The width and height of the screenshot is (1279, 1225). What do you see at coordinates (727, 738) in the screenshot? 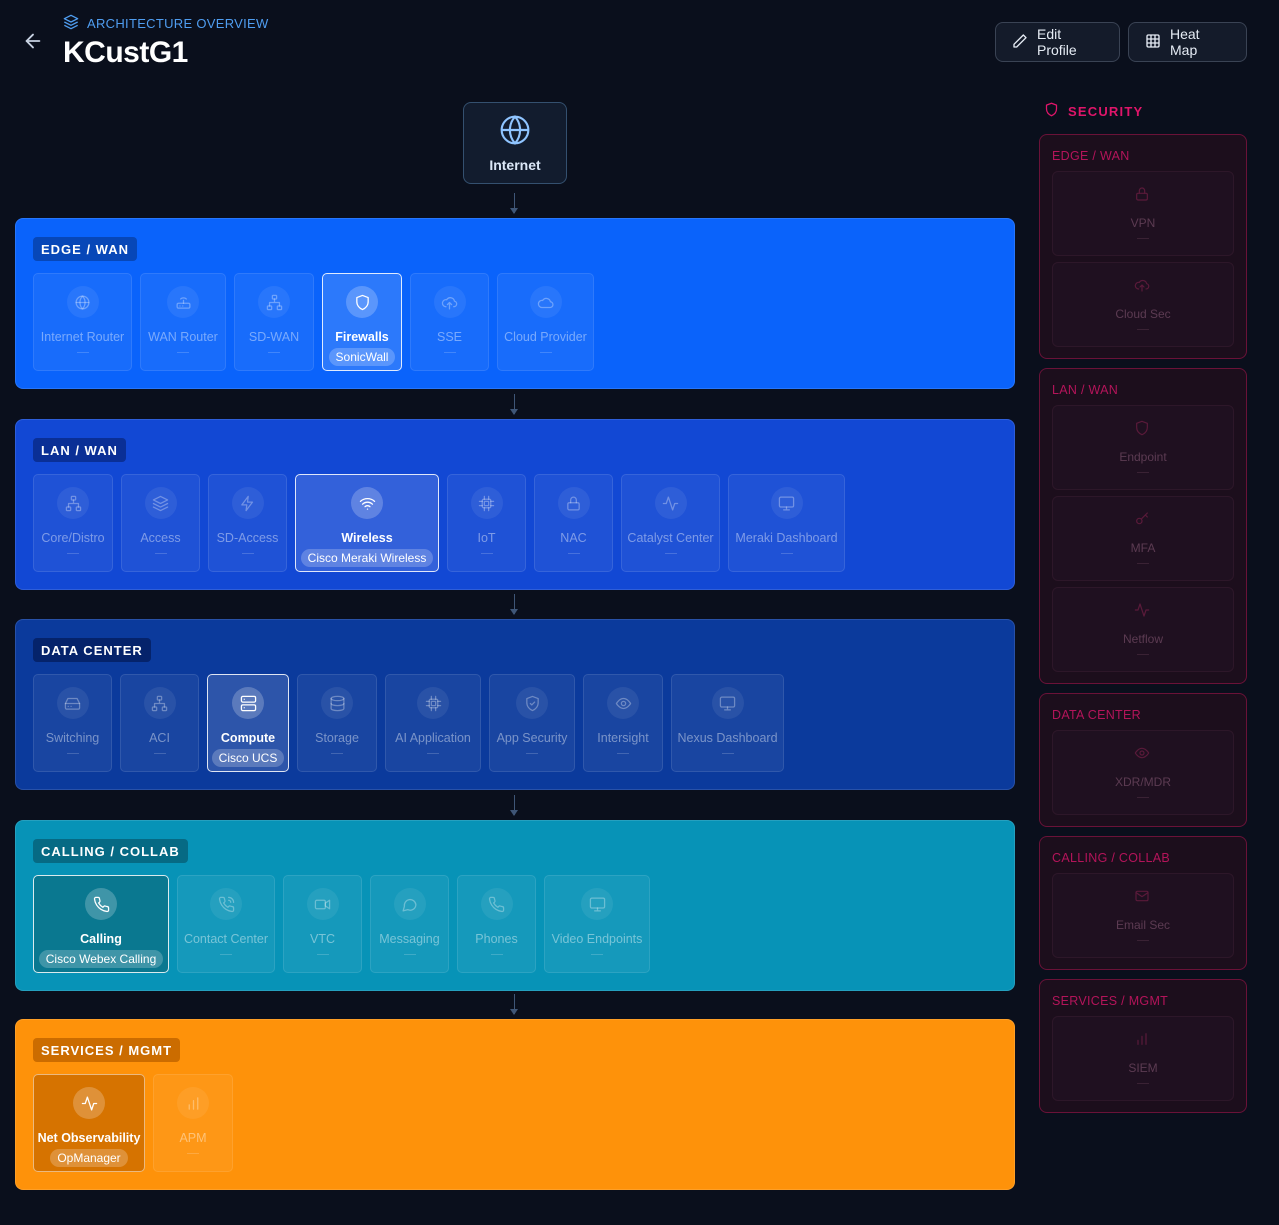
I see `tile-label: Nexus Dashboard` at bounding box center [727, 738].